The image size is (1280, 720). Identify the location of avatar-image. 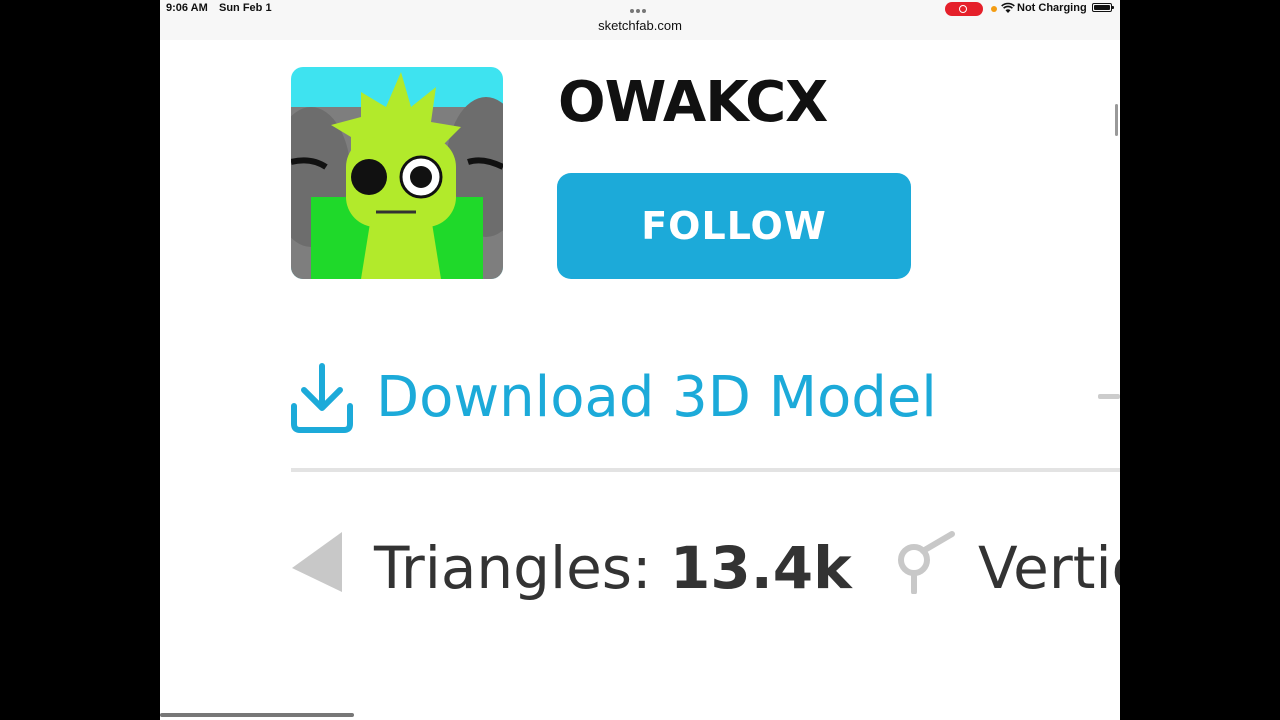
(397, 173).